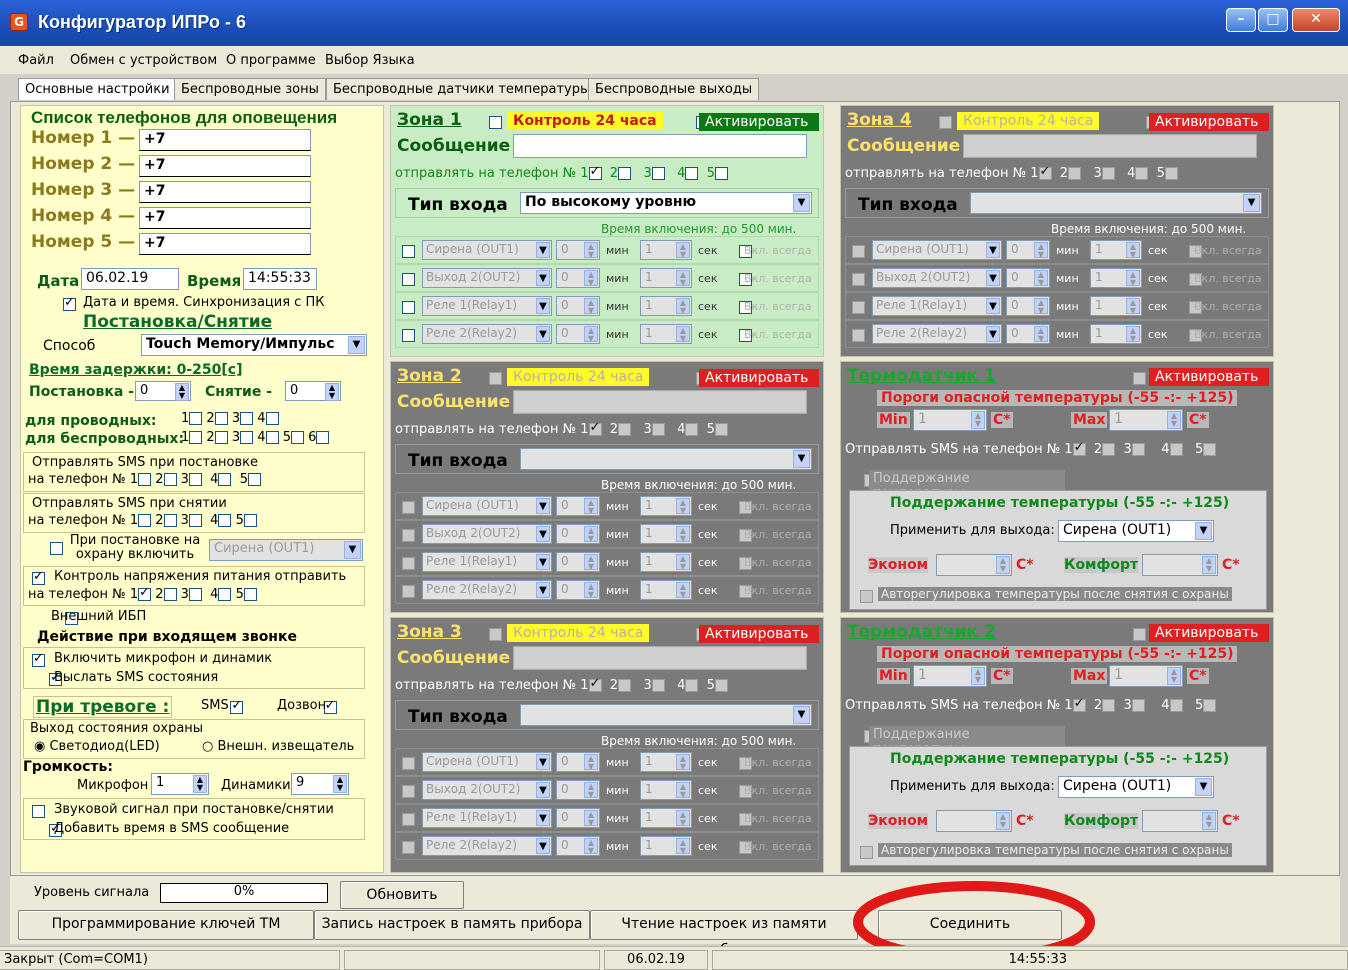 This screenshot has width=1348, height=970. I want to click on wireless-2-checkbox, so click(221, 437).